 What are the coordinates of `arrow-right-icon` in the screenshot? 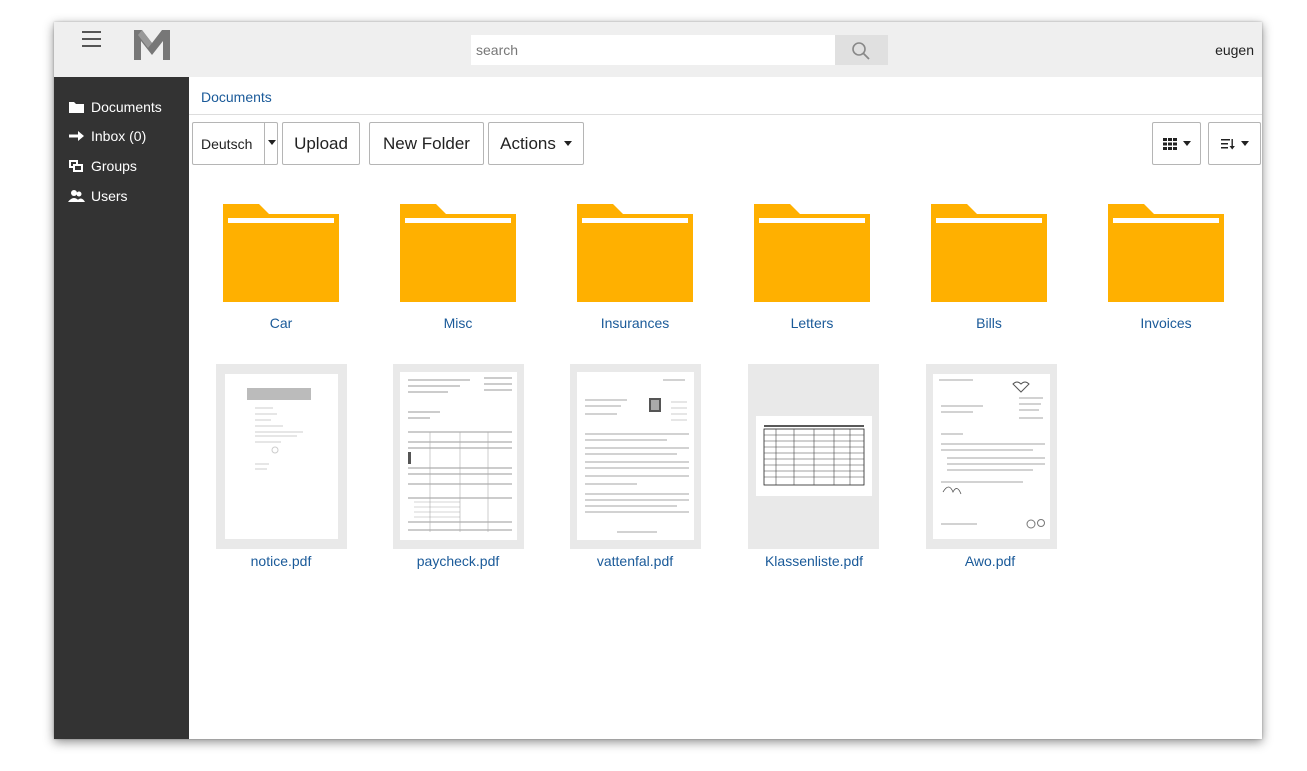 It's located at (76, 136).